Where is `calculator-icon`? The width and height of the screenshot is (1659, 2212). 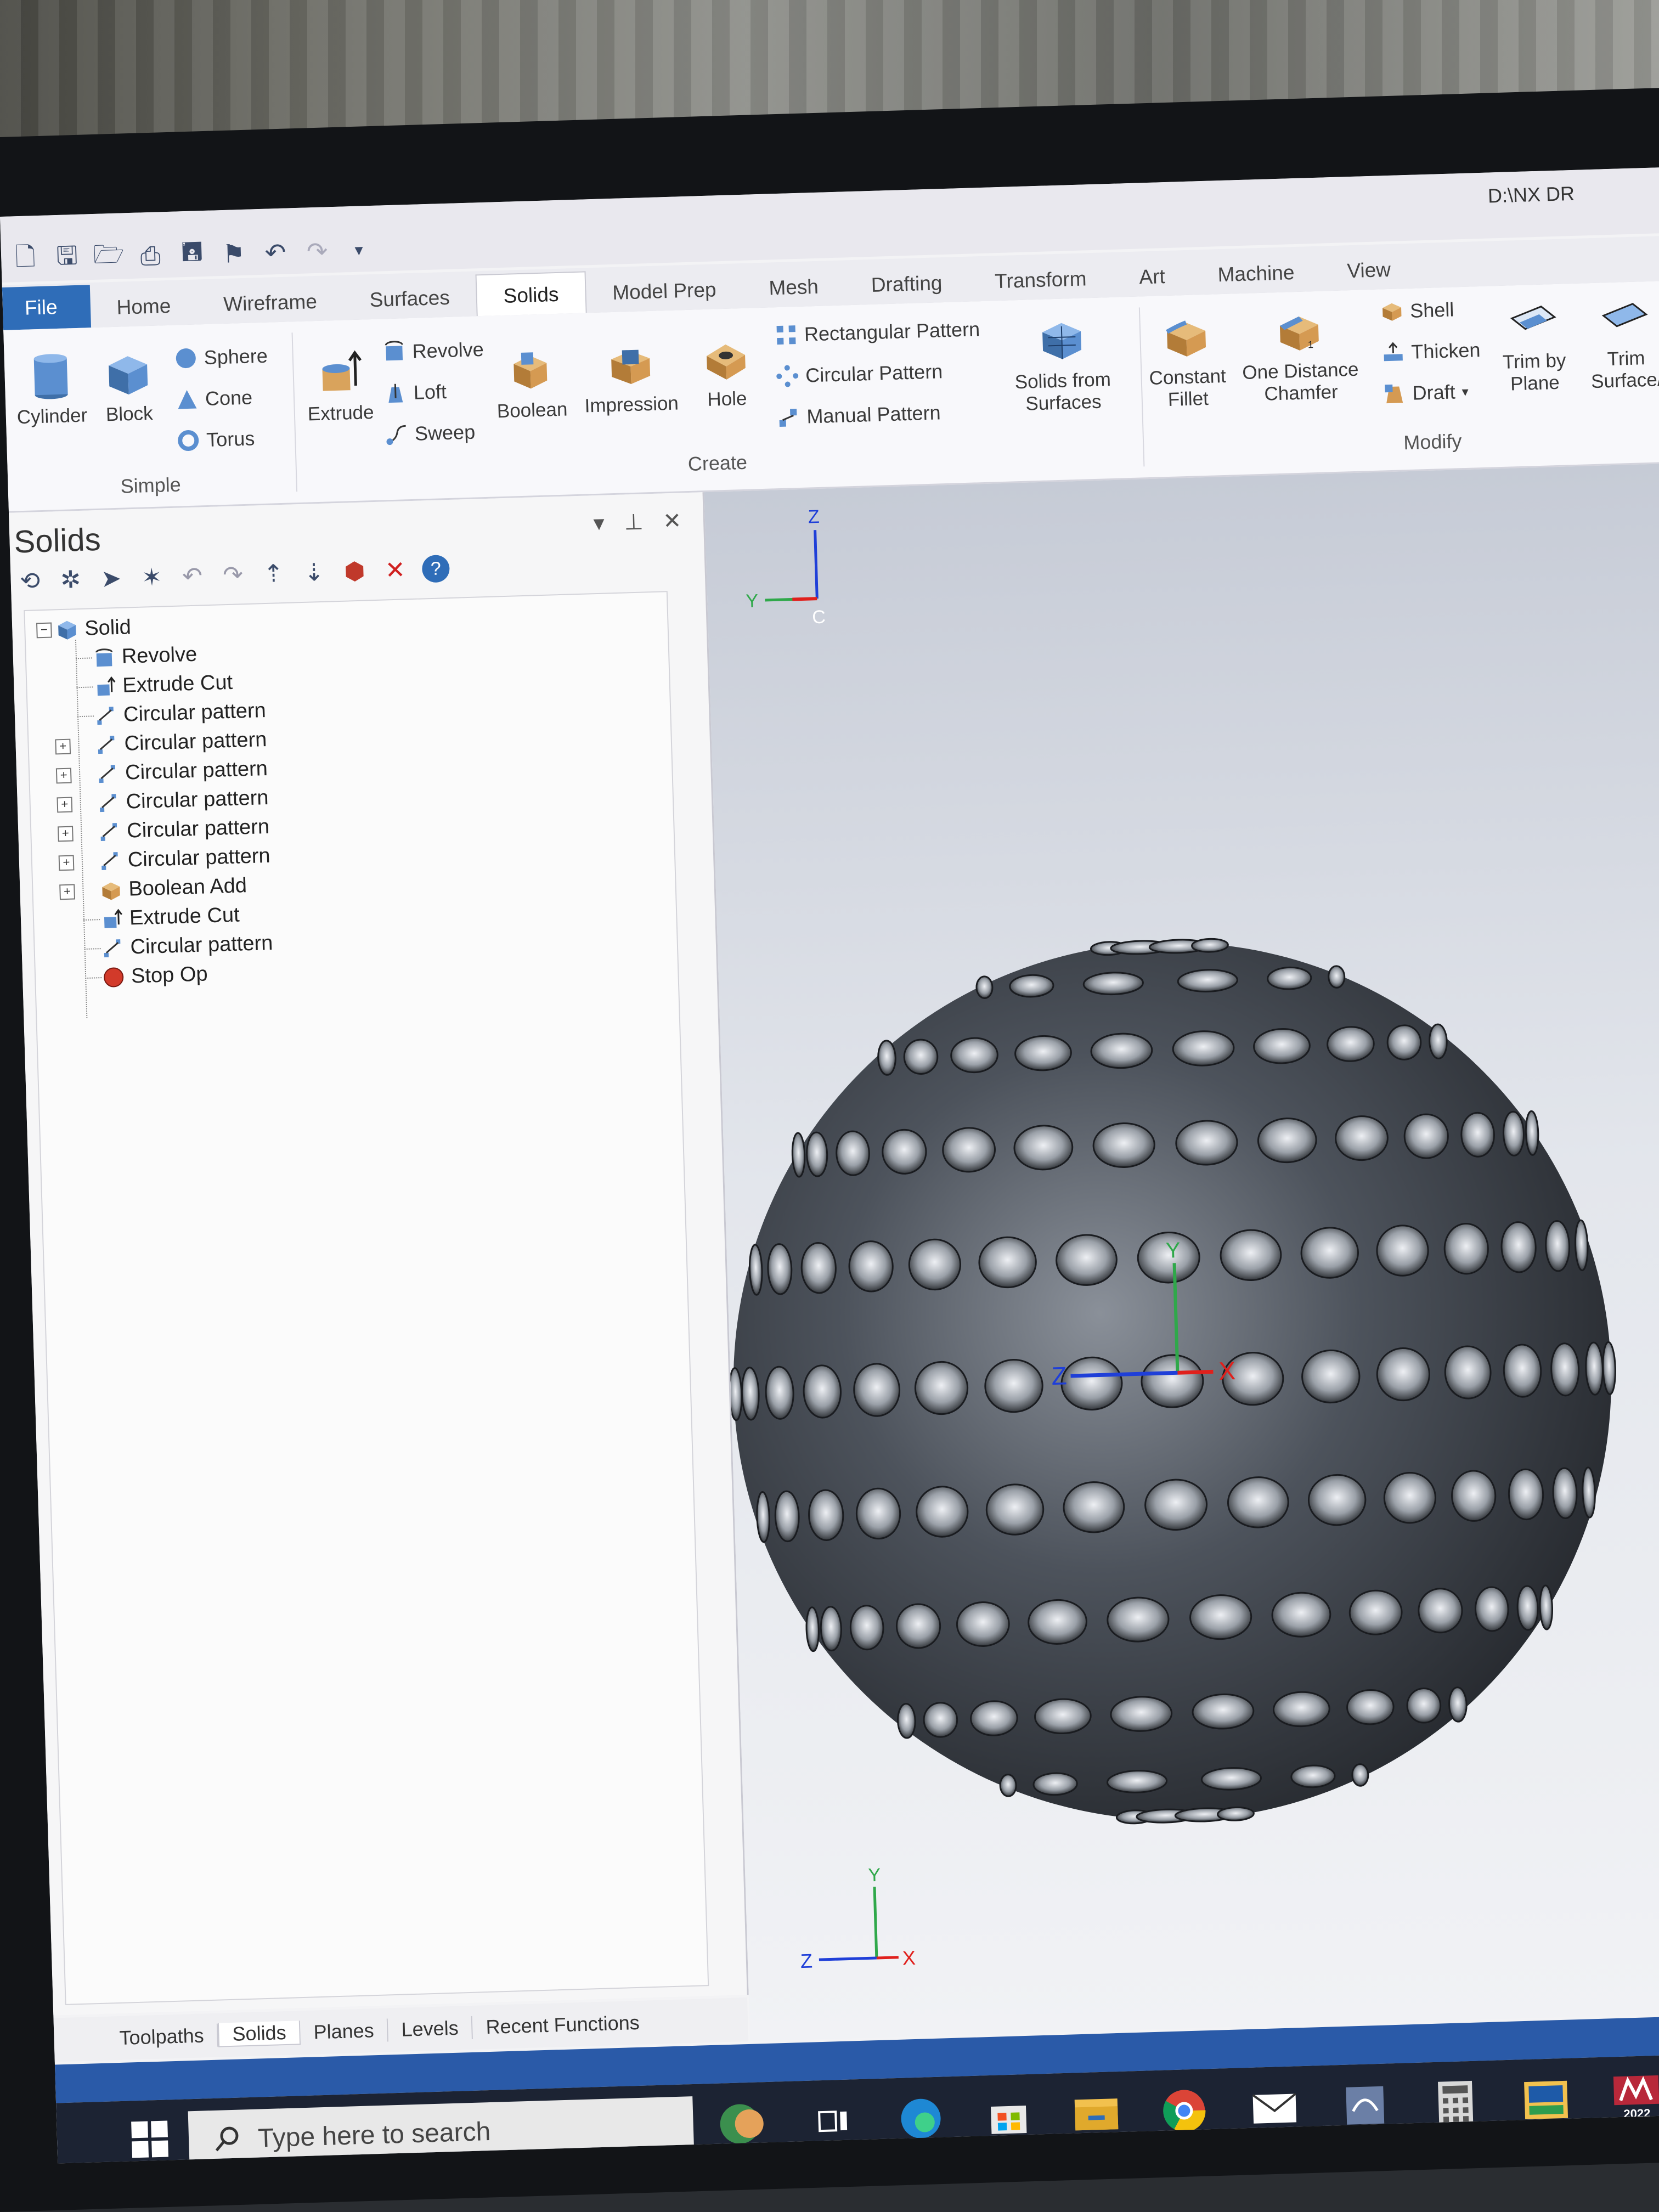
calculator-icon is located at coordinates (1455, 2102).